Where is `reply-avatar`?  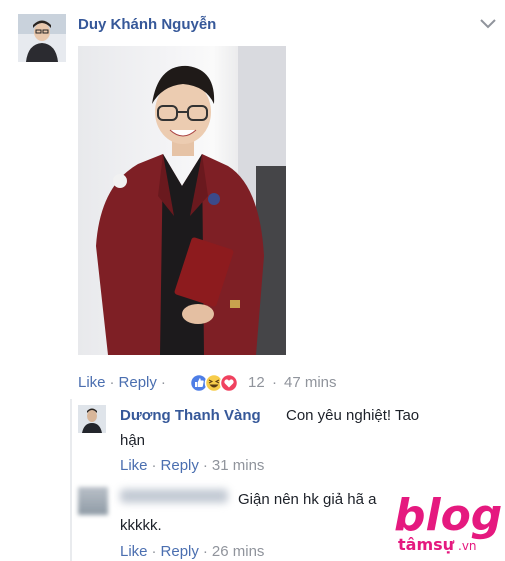 reply-avatar is located at coordinates (92, 419).